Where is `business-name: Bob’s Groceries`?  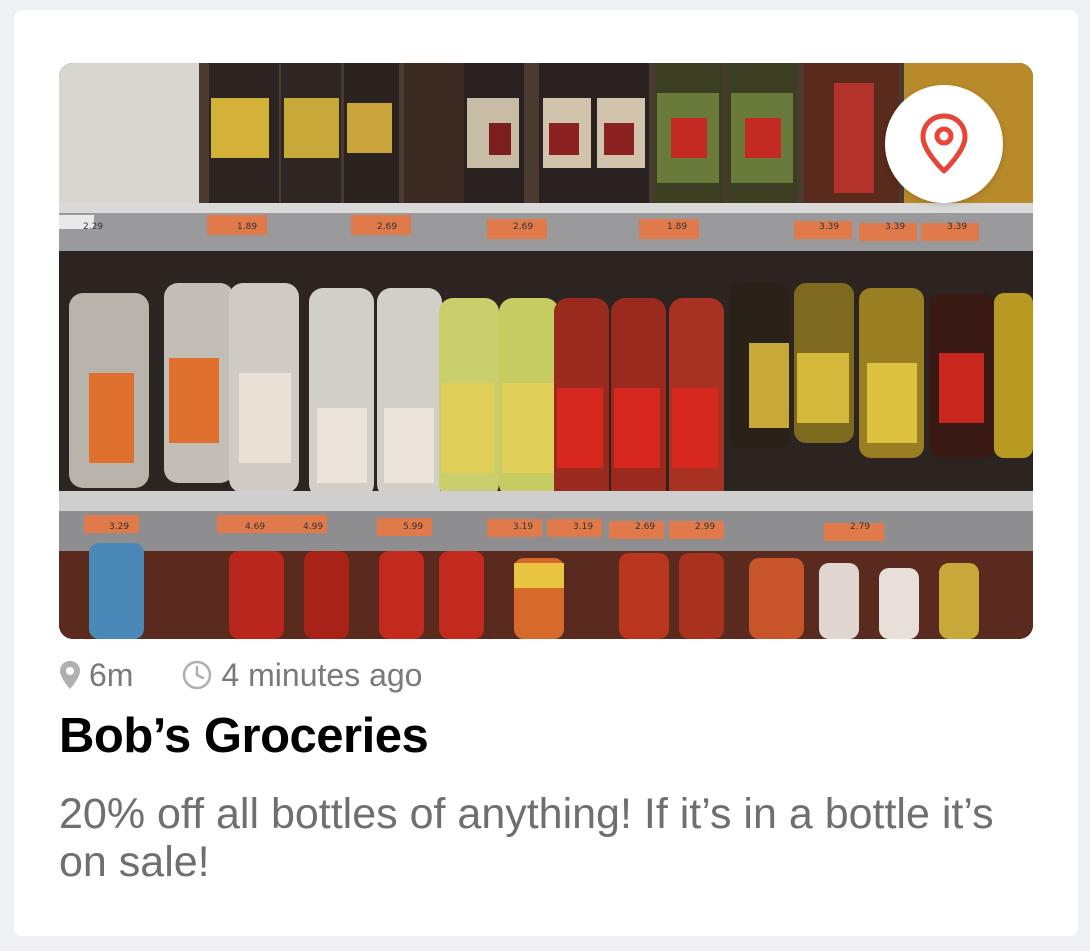 business-name: Bob’s Groceries is located at coordinates (244, 736).